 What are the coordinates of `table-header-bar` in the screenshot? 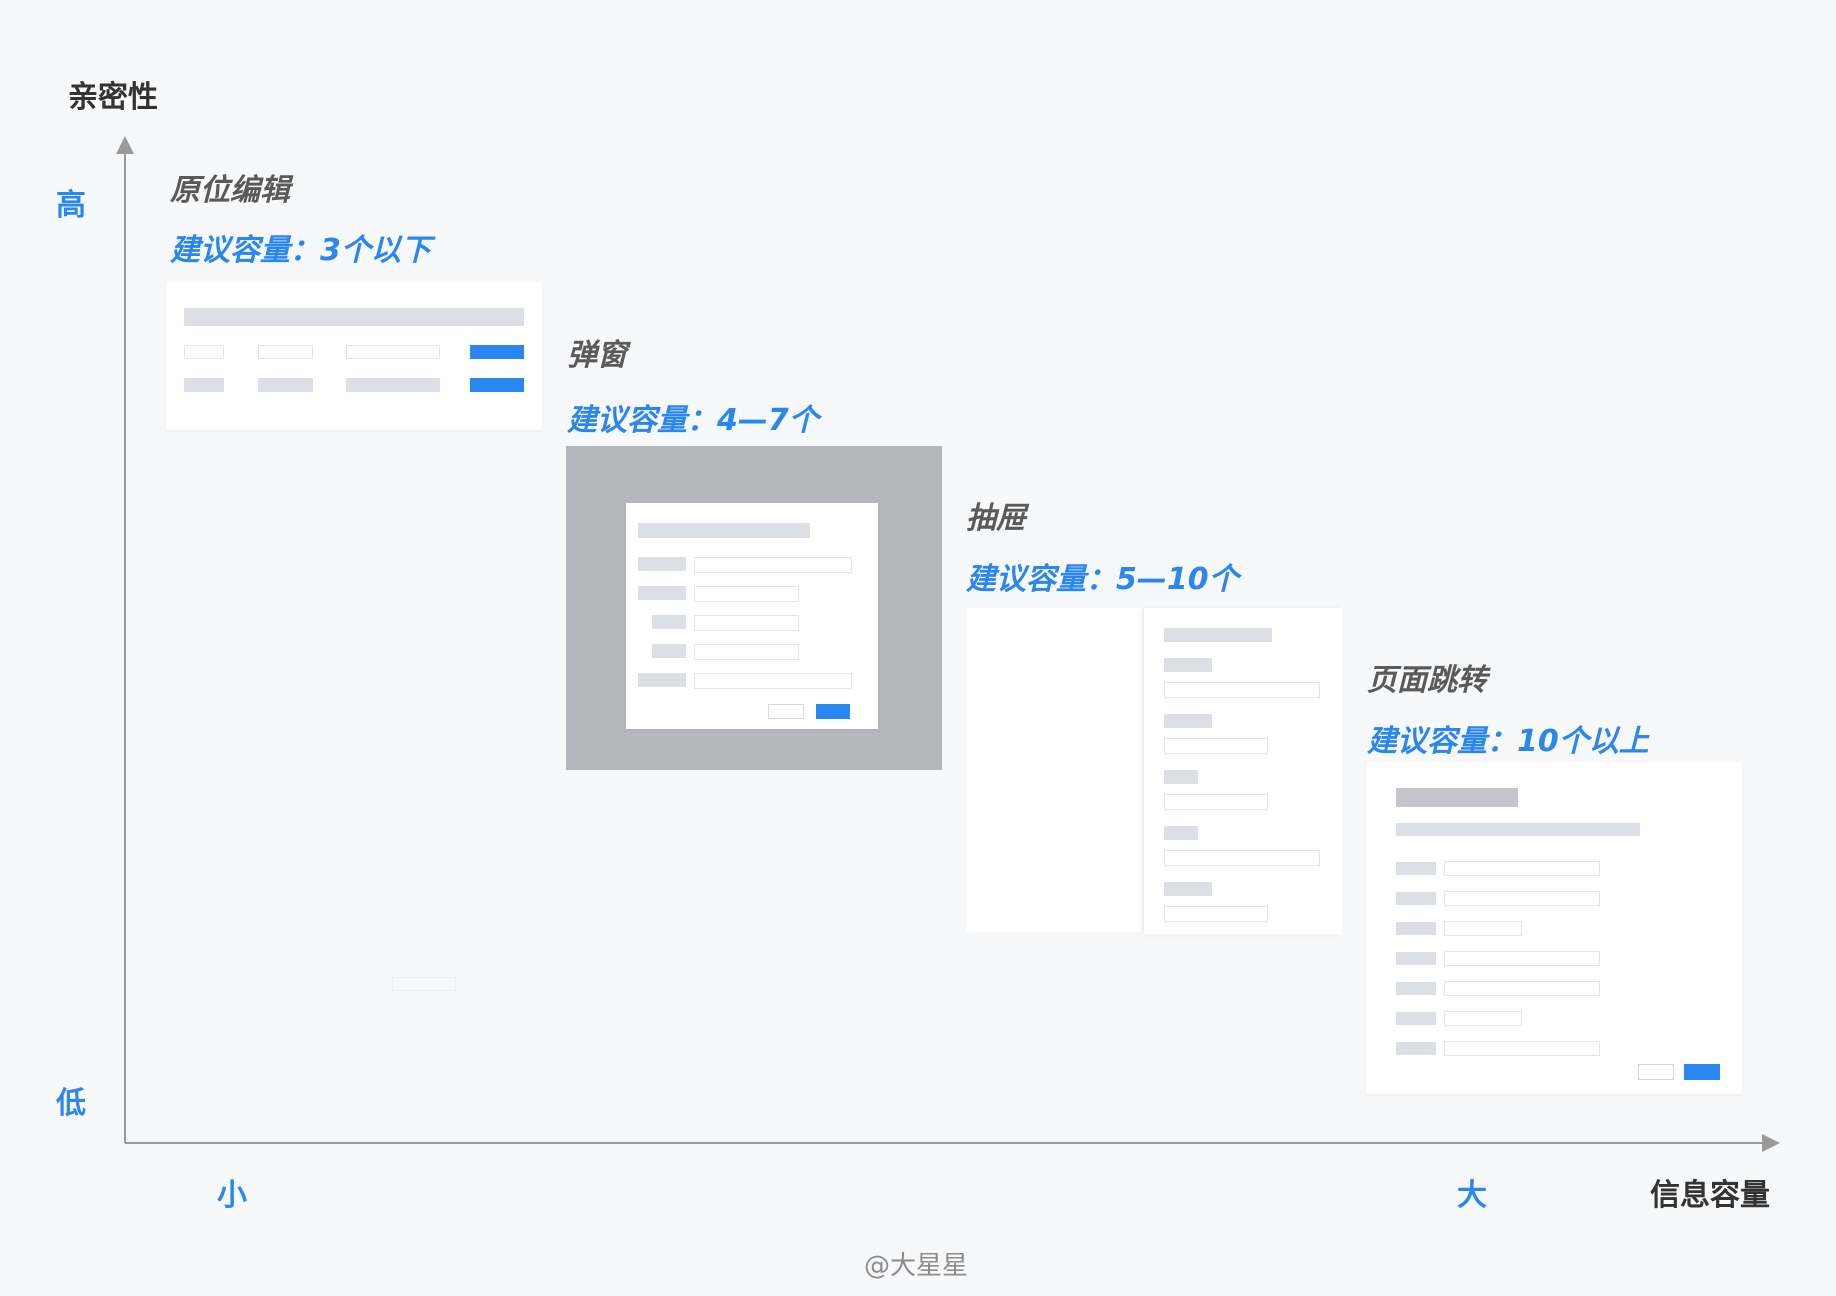 It's located at (354, 317).